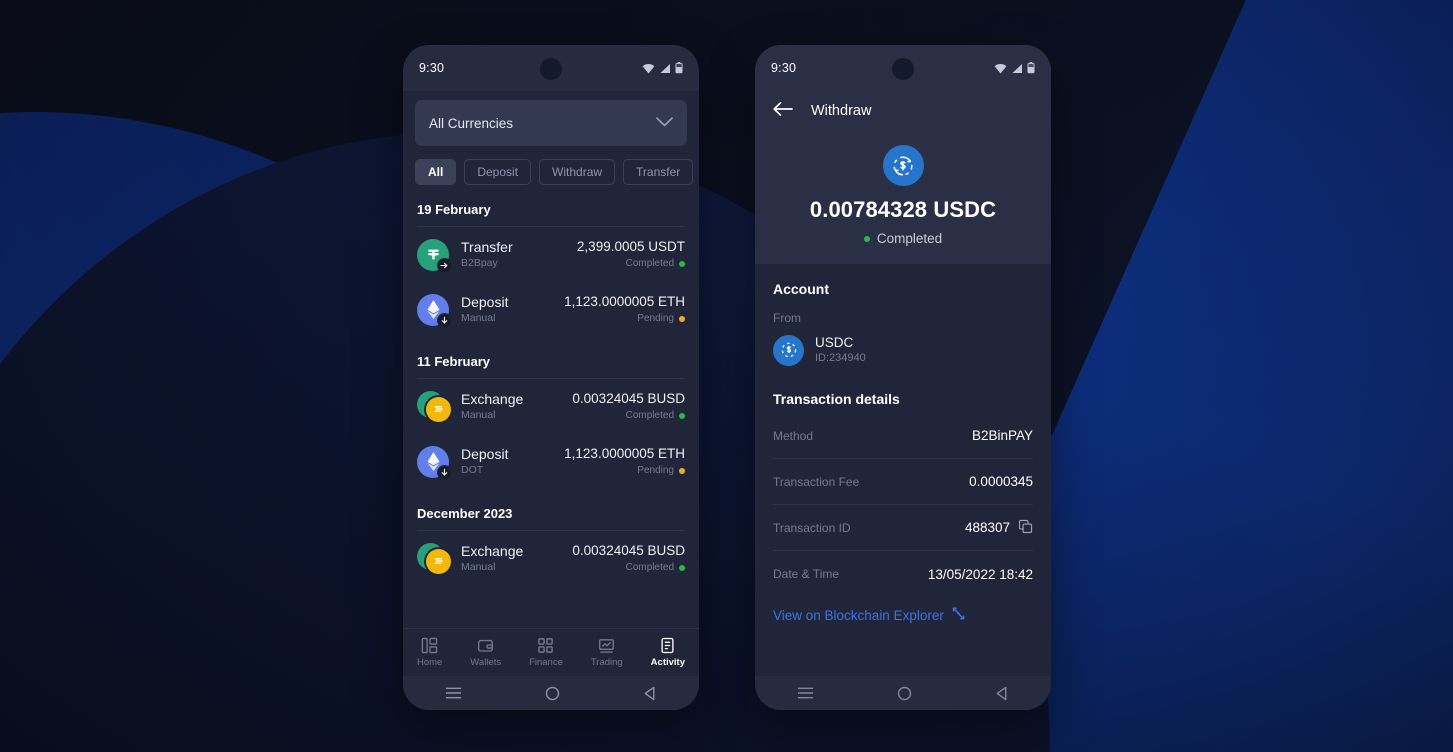 This screenshot has width=1453, height=752. I want to click on view-on-blockchain-explorer-link: View on Blockchain Explorer, so click(903, 615).